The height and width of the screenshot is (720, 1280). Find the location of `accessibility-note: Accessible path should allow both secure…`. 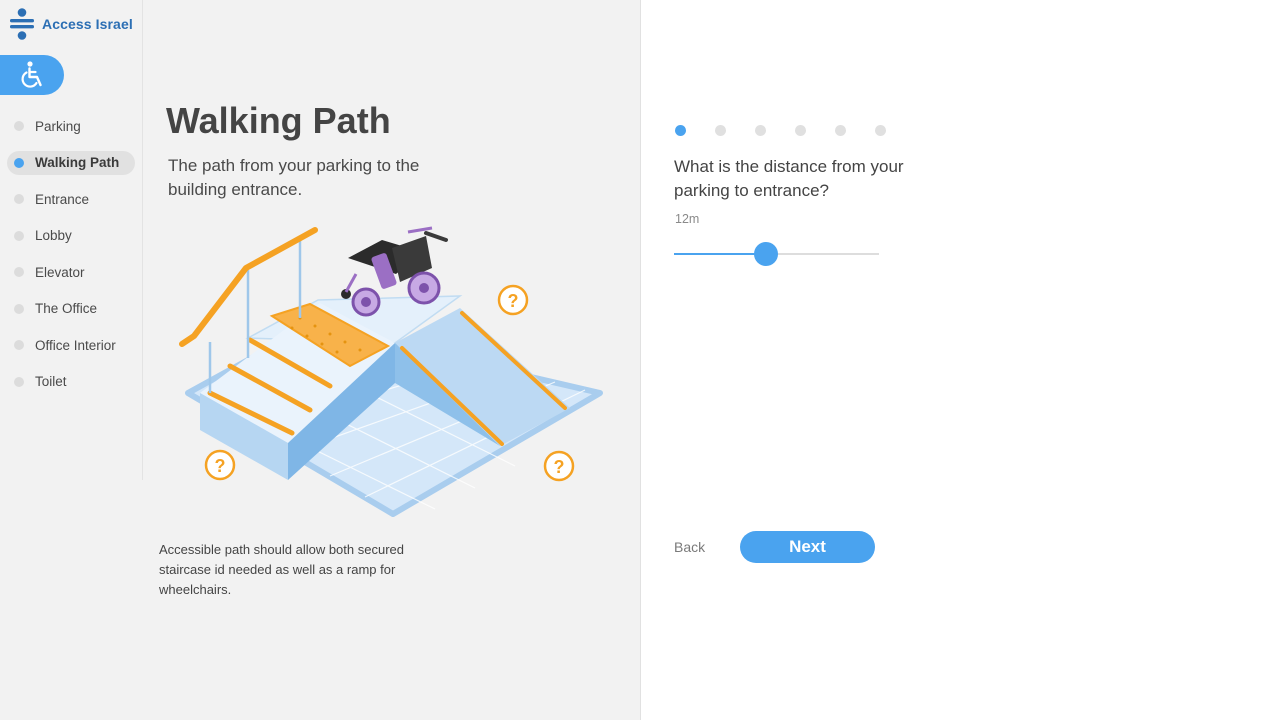

accessibility-note: Accessible path should allow both secure… is located at coordinates (281, 569).